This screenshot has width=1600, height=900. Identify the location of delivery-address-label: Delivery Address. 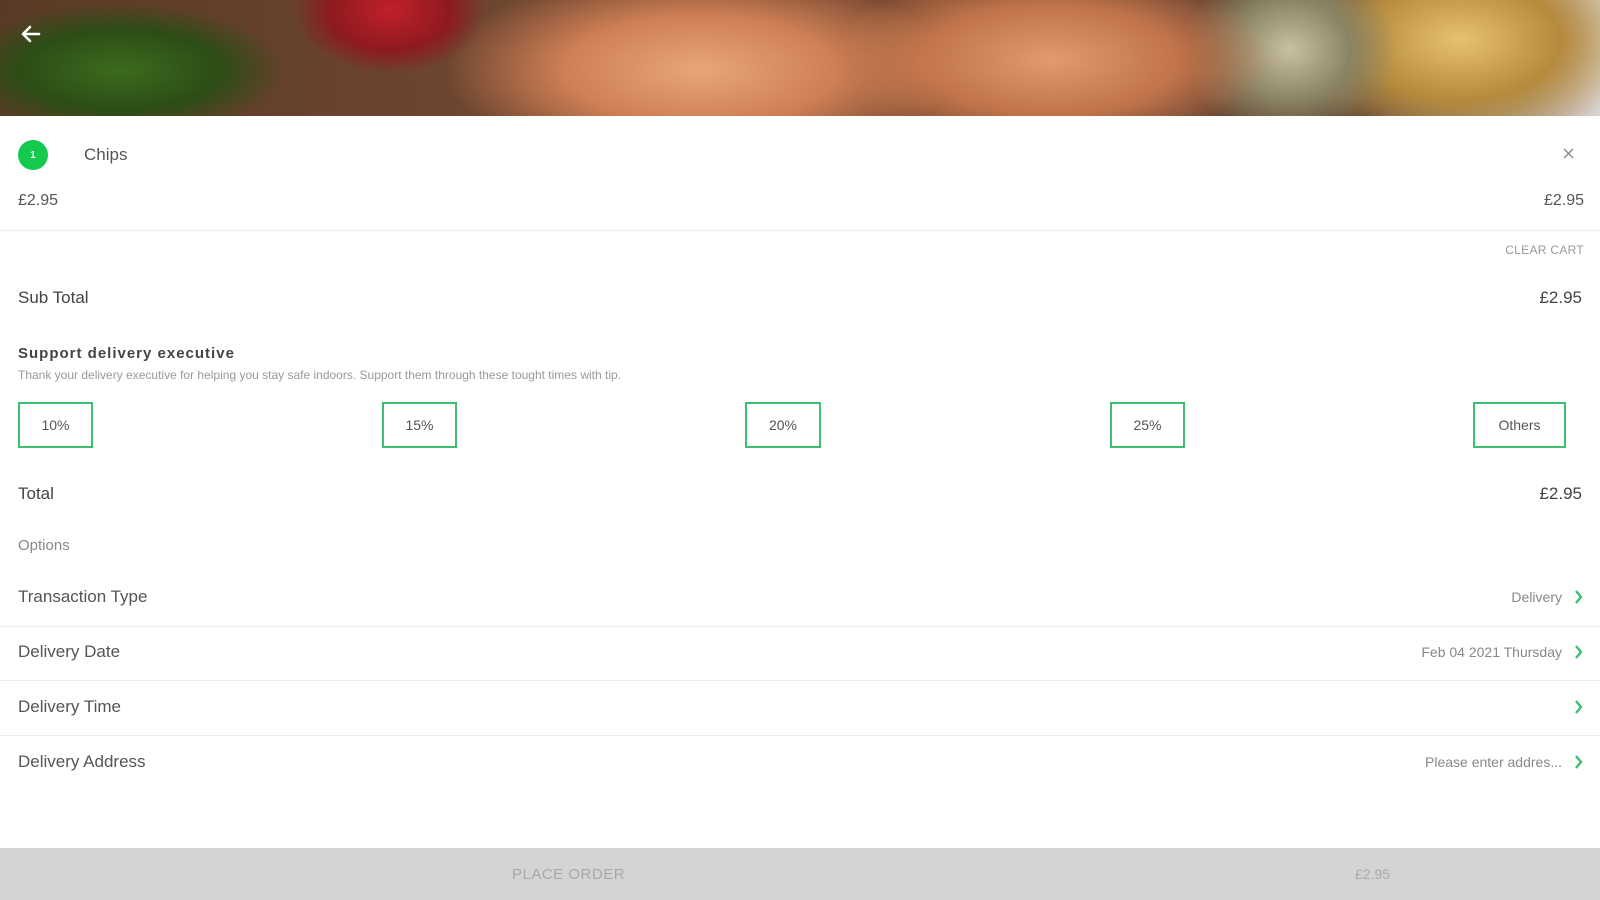
(82, 761).